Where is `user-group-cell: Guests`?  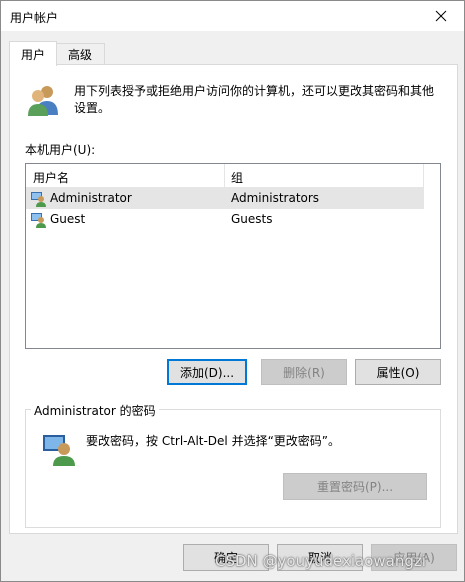
user-group-cell: Guests is located at coordinates (252, 219).